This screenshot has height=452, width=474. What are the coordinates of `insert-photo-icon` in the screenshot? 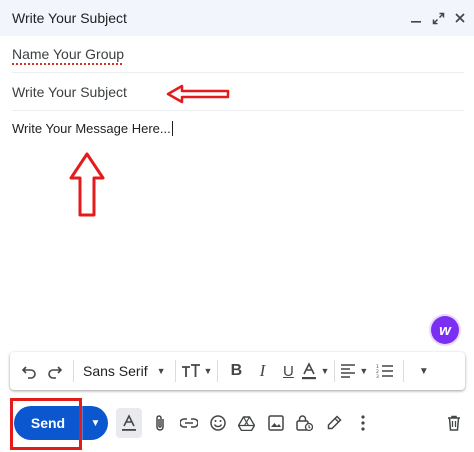 It's located at (275, 423).